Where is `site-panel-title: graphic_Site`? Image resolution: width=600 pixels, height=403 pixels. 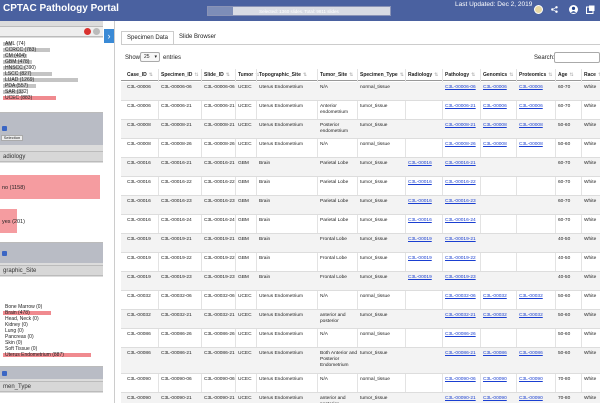 site-panel-title: graphic_Site is located at coordinates (20, 271).